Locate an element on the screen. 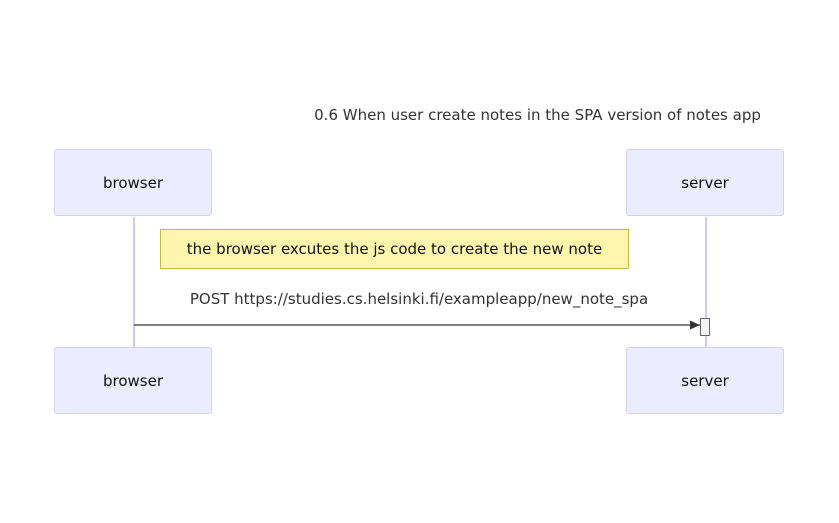 The image size is (839, 523). server-actor-bottom: server is located at coordinates (705, 380).